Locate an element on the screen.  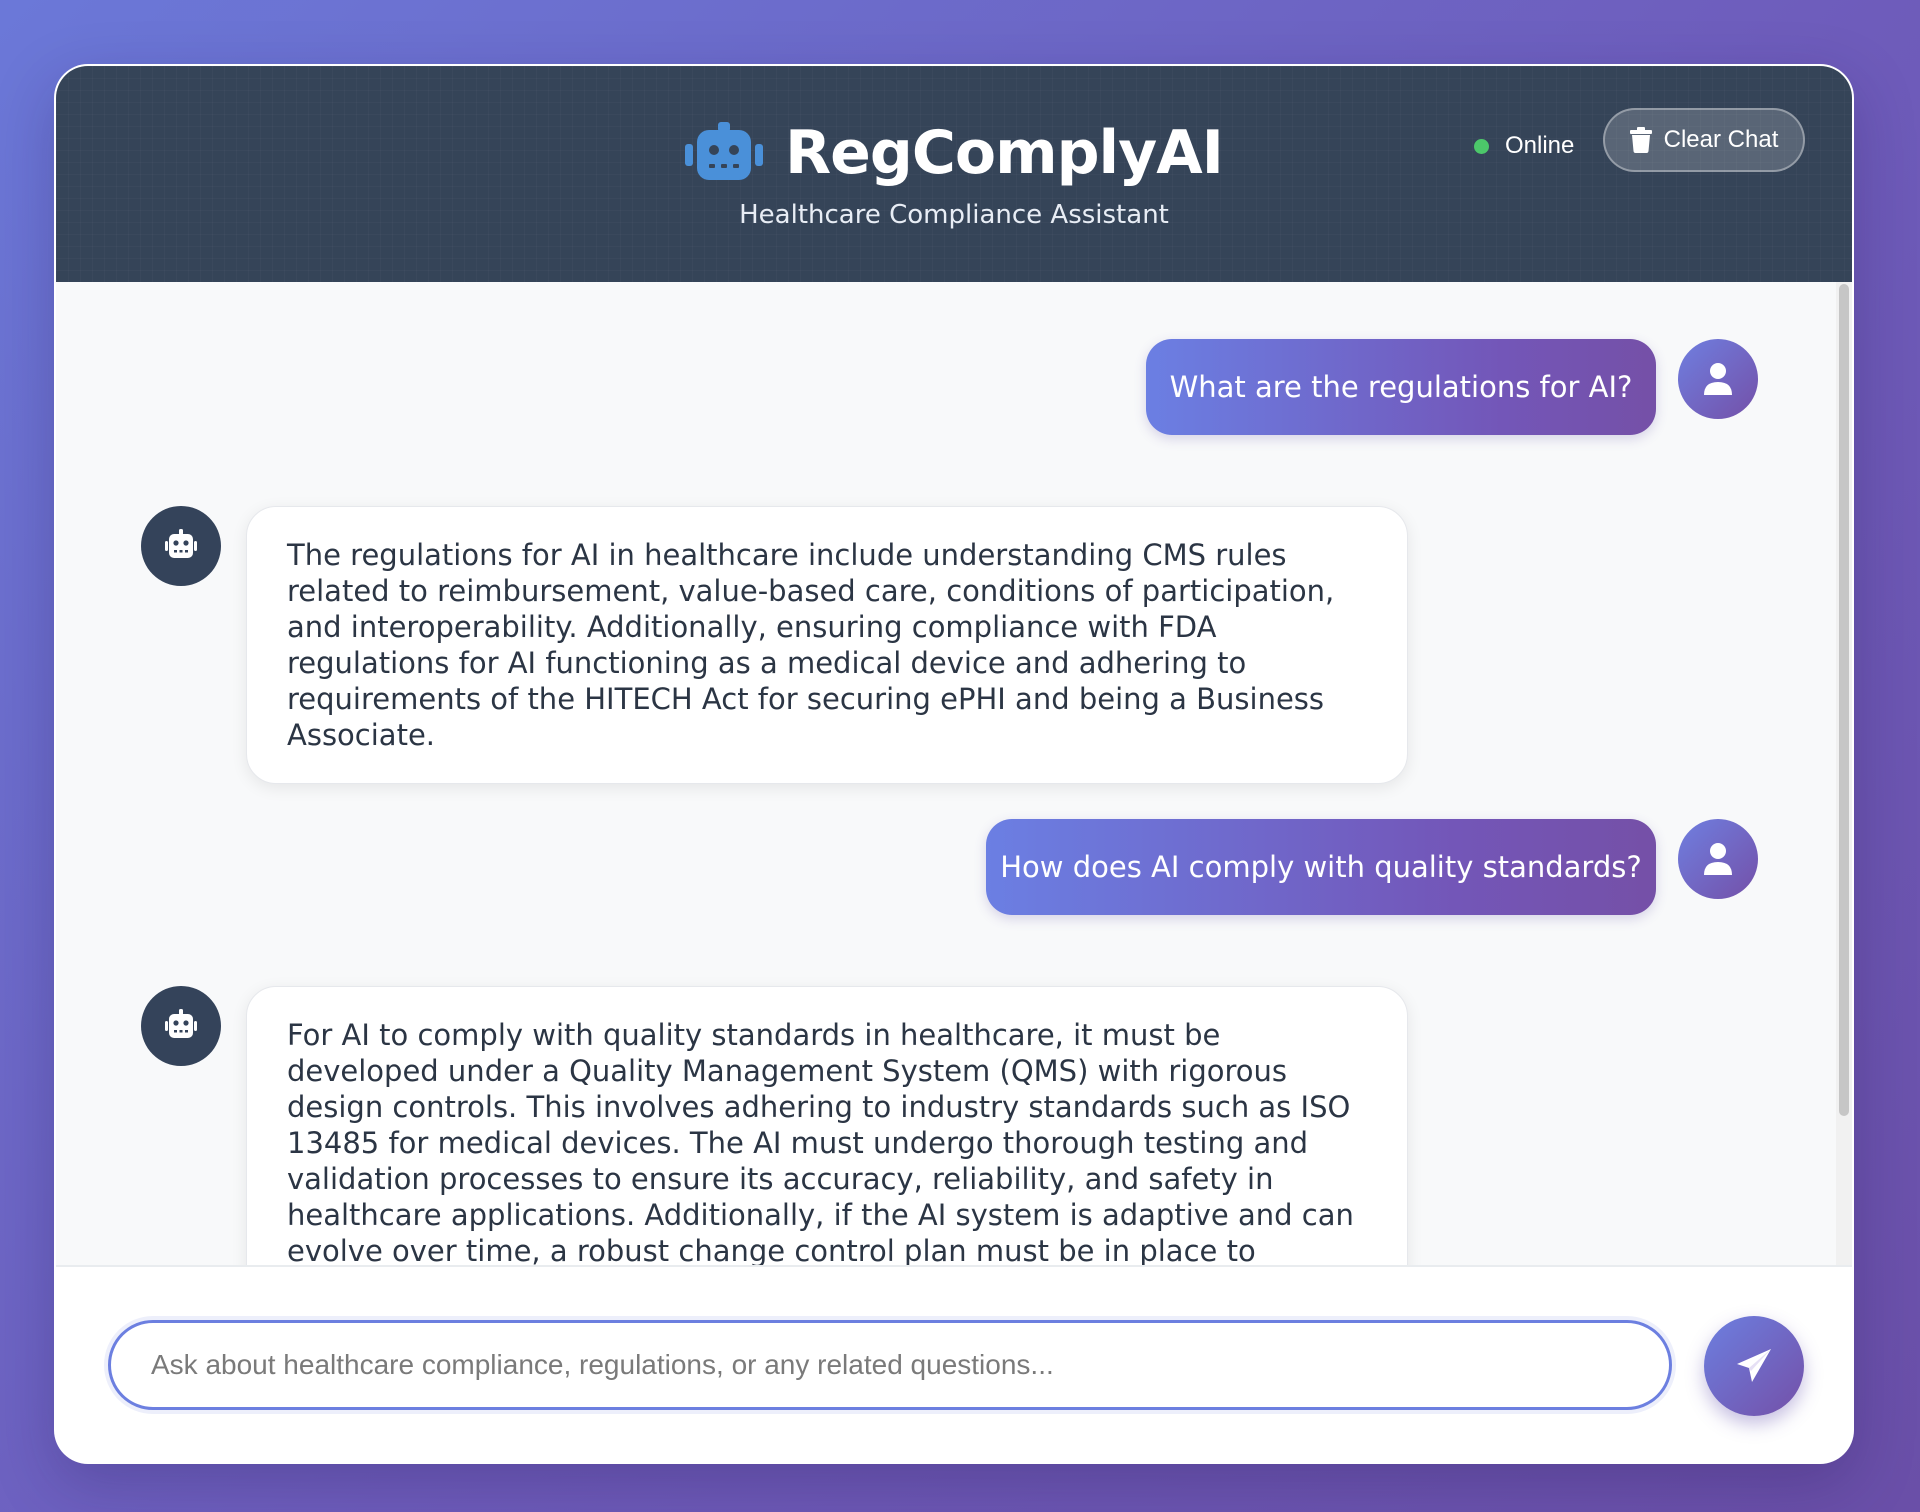
brand: RegComplyAI is located at coordinates (954, 153).